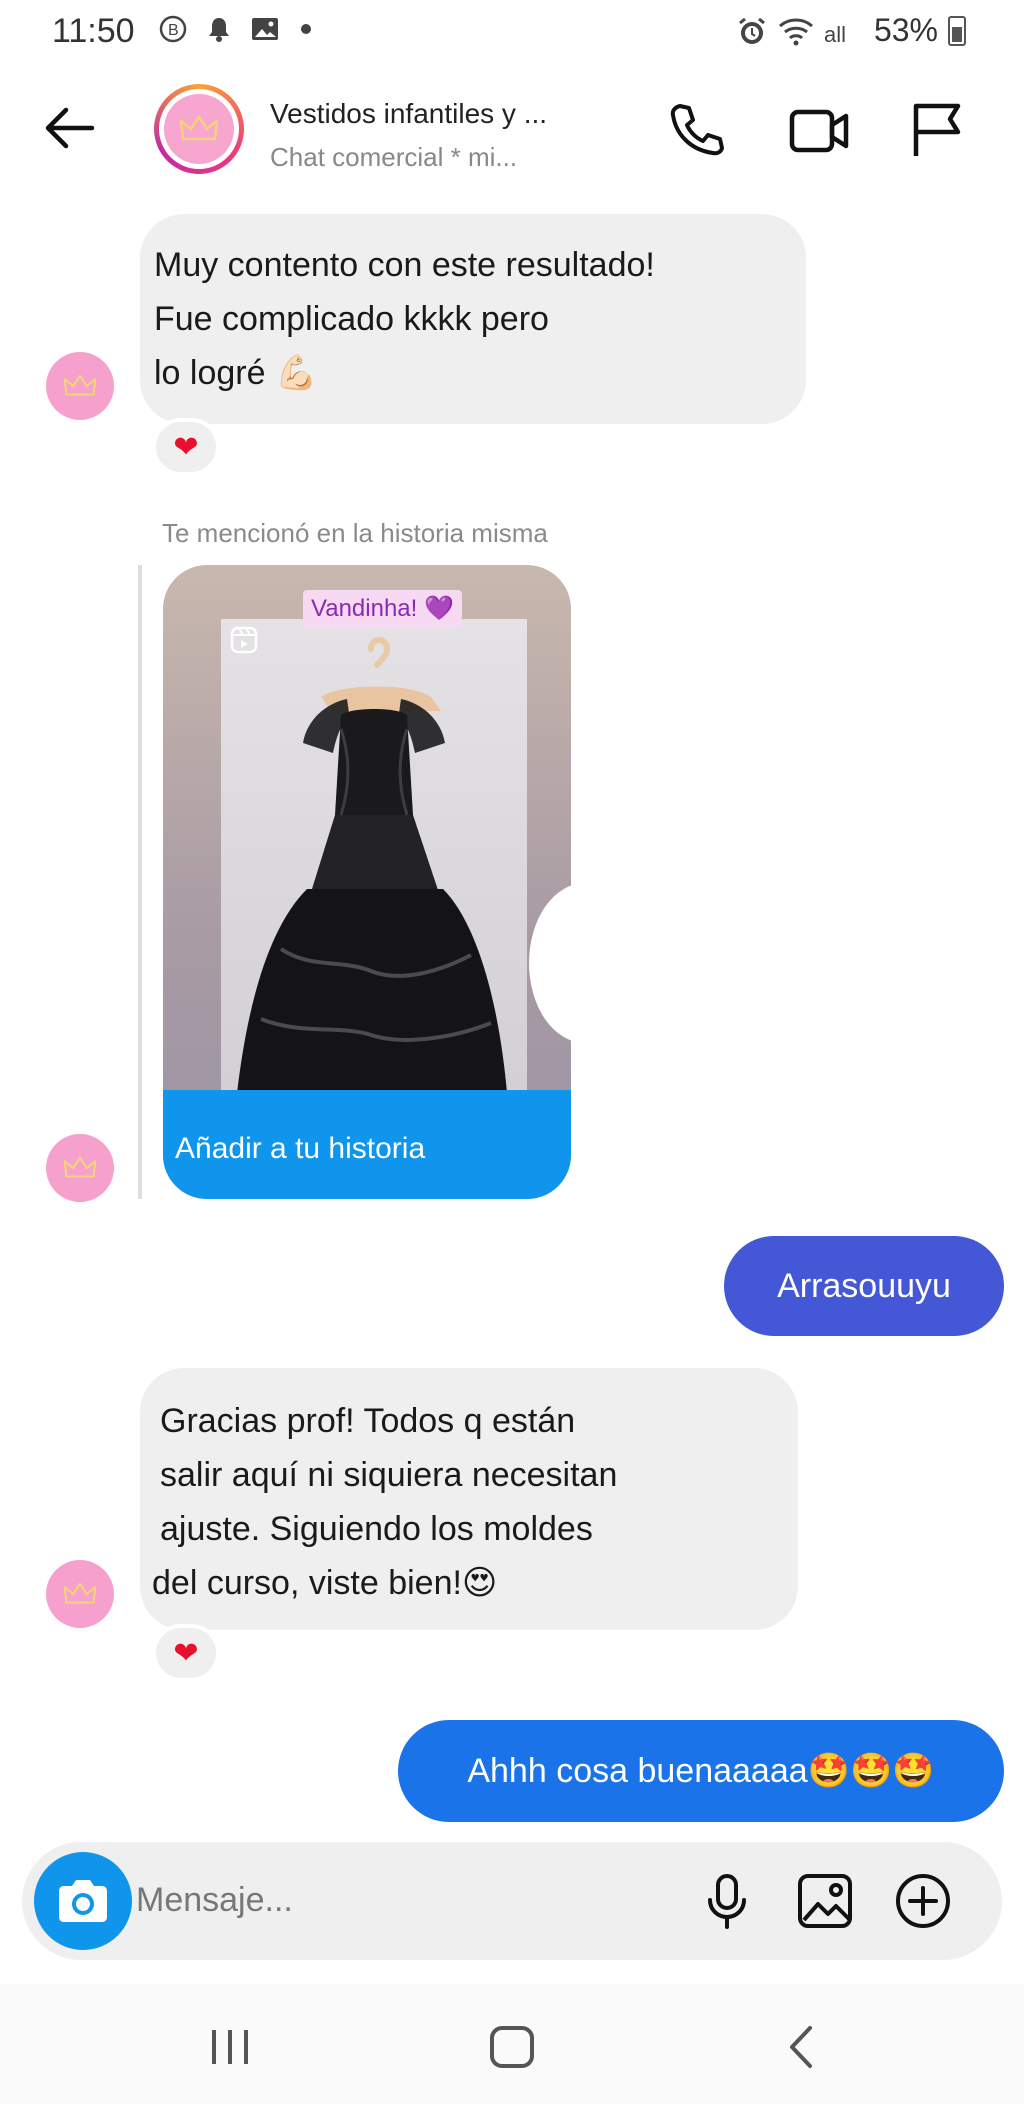  I want to click on dress-image, so click(372, 865).